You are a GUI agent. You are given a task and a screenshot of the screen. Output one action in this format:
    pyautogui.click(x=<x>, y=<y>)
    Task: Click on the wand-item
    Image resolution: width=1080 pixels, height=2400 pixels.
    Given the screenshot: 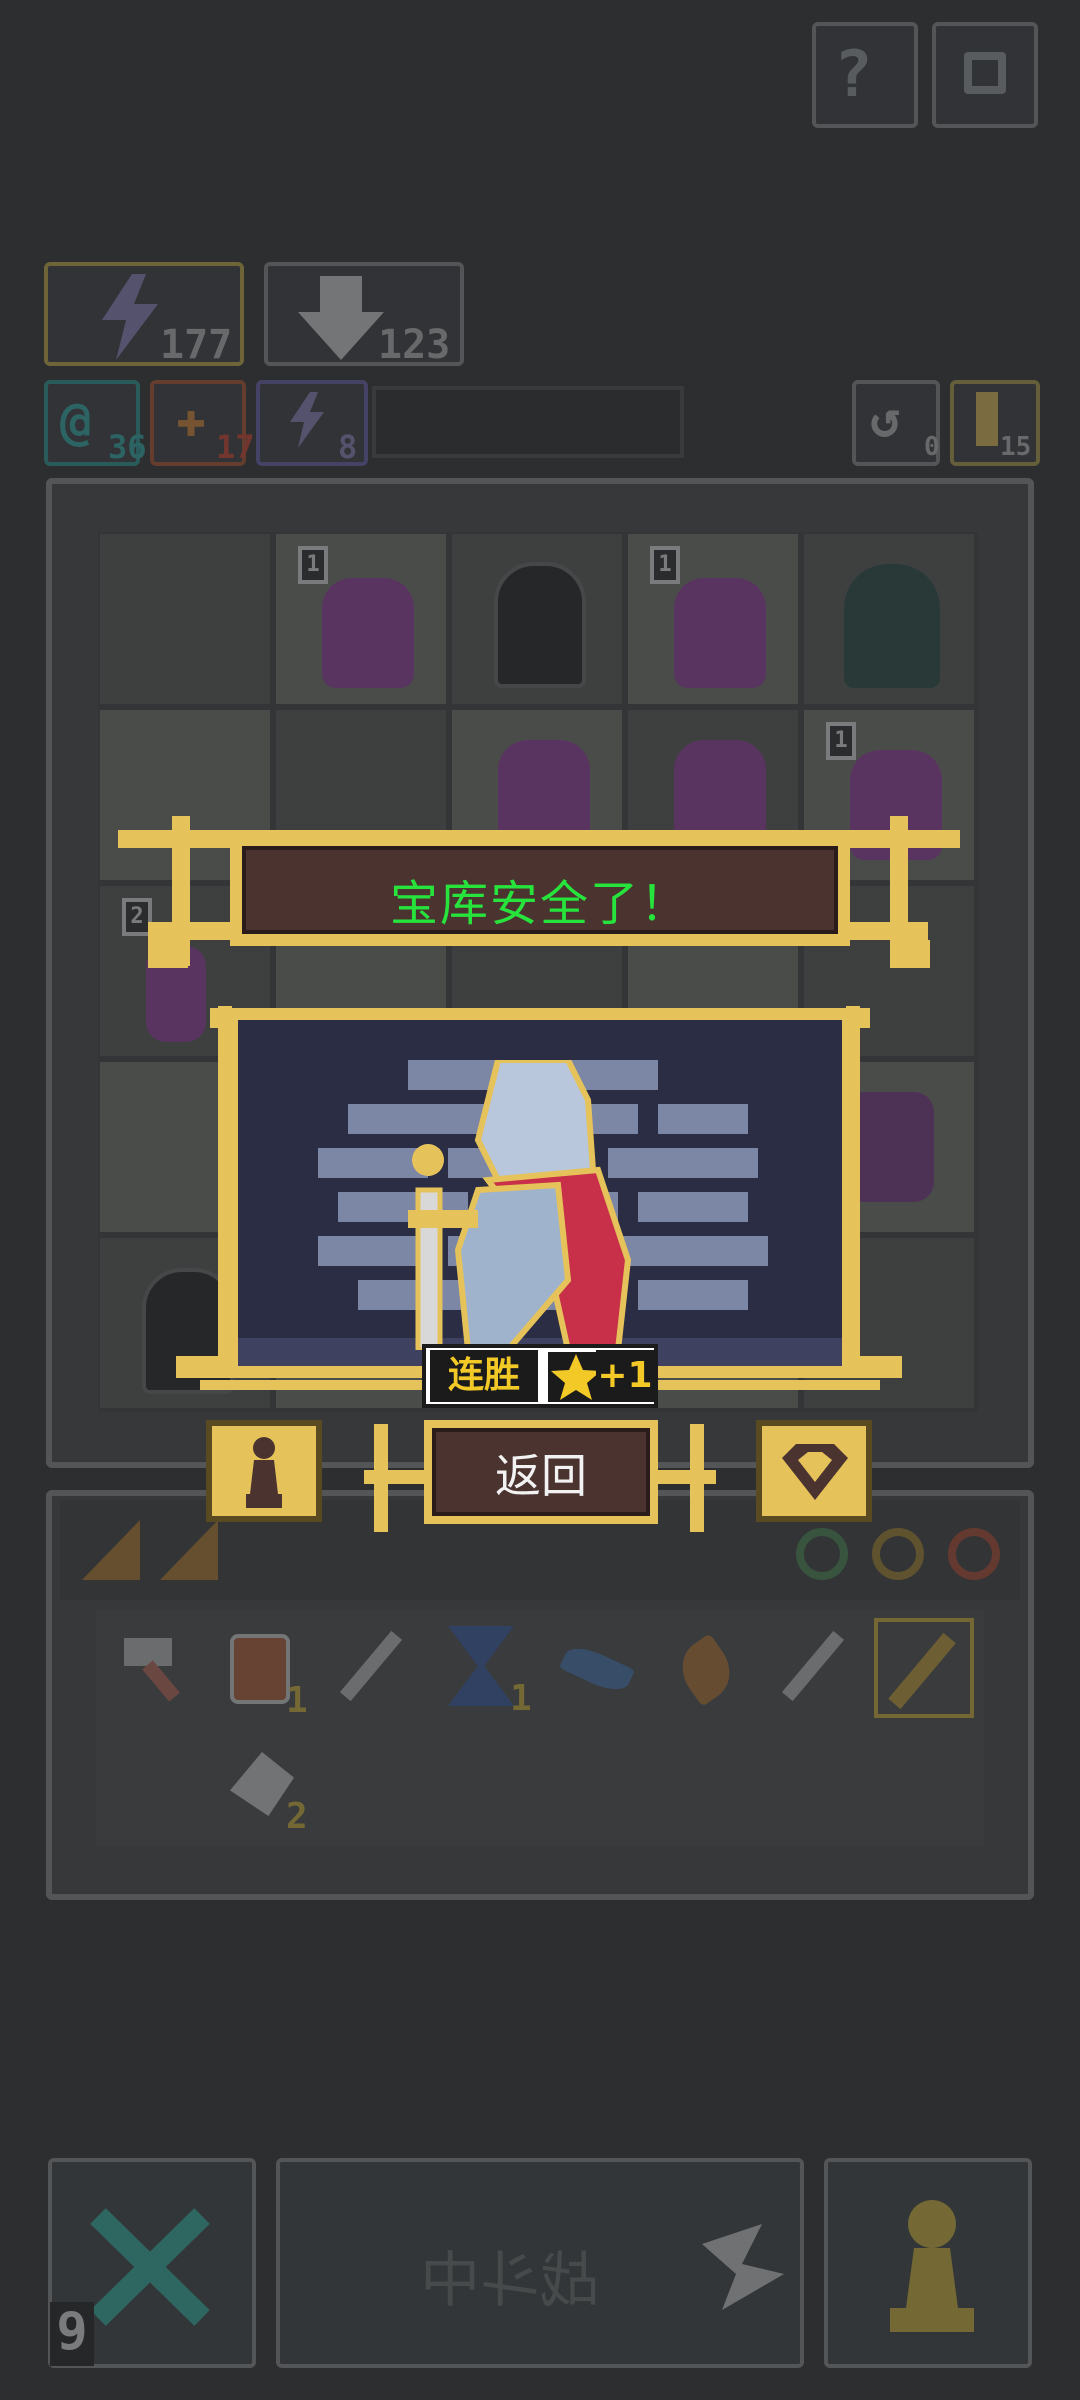 What is the action you would take?
    pyautogui.click(x=924, y=1668)
    